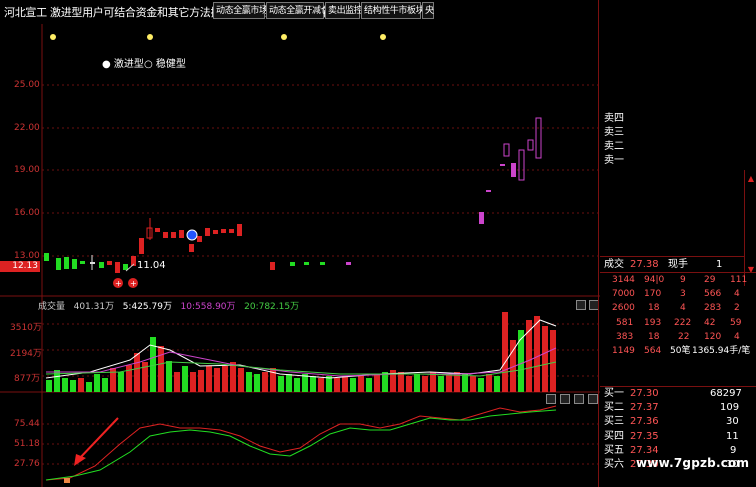 The height and width of the screenshot is (487, 756). What do you see at coordinates (26, 328) in the screenshot?
I see `volume-y-label: 3510万` at bounding box center [26, 328].